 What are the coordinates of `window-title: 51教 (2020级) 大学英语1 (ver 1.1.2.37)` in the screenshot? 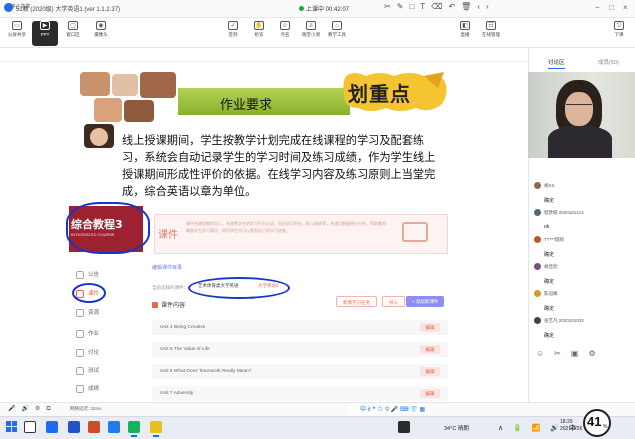 It's located at (68, 10).